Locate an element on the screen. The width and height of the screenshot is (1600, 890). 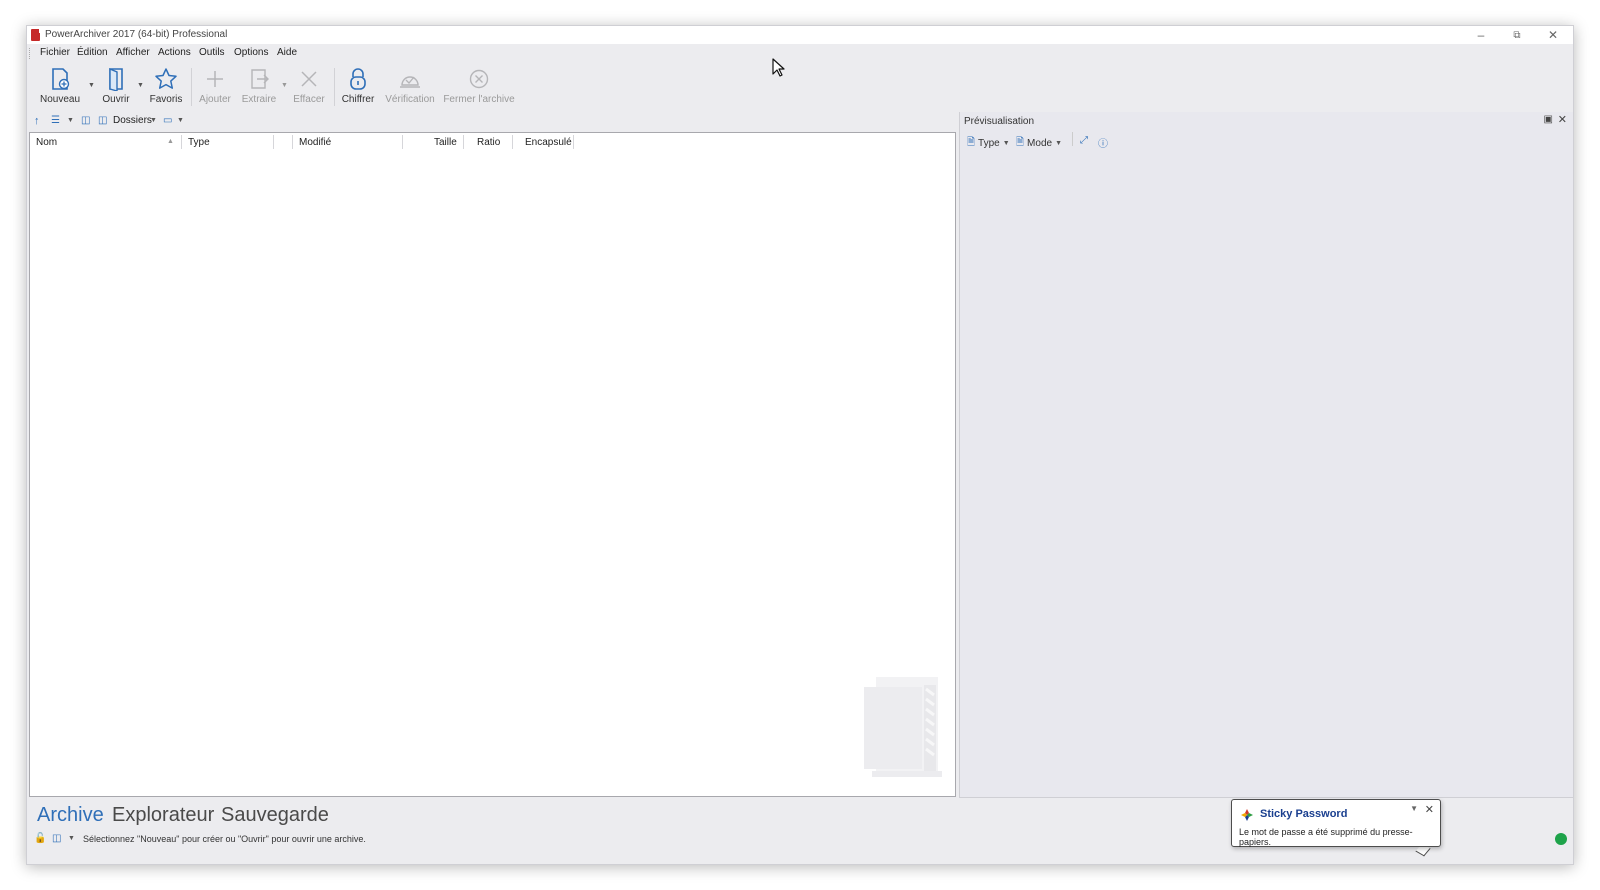
view-dropdown-icon: ▼ is located at coordinates (70, 120).